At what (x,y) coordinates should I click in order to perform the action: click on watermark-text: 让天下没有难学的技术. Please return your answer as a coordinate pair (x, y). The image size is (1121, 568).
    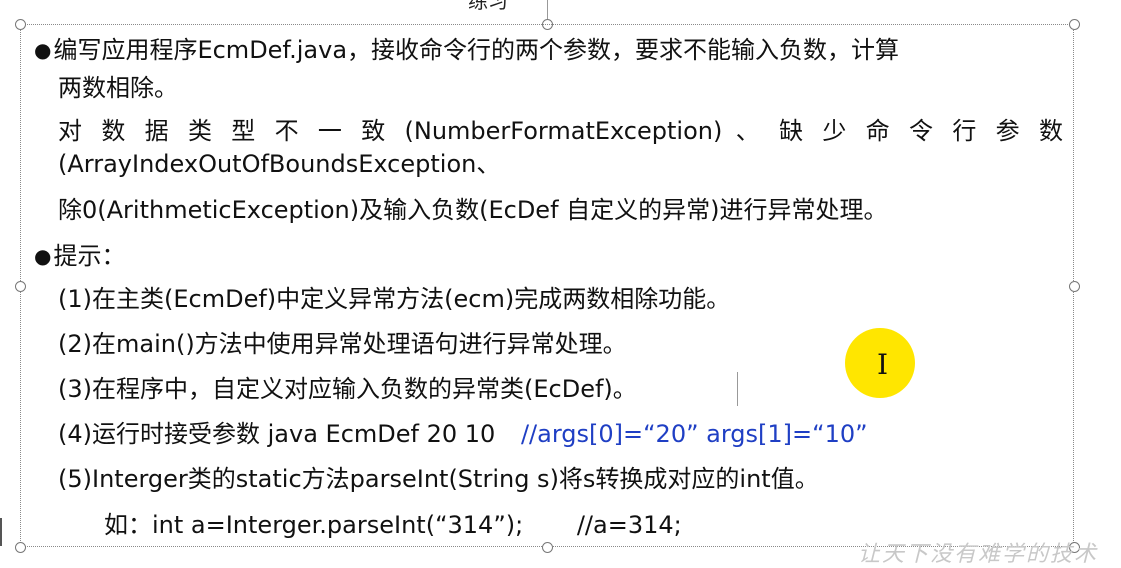
    Looking at the image, I should click on (978, 554).